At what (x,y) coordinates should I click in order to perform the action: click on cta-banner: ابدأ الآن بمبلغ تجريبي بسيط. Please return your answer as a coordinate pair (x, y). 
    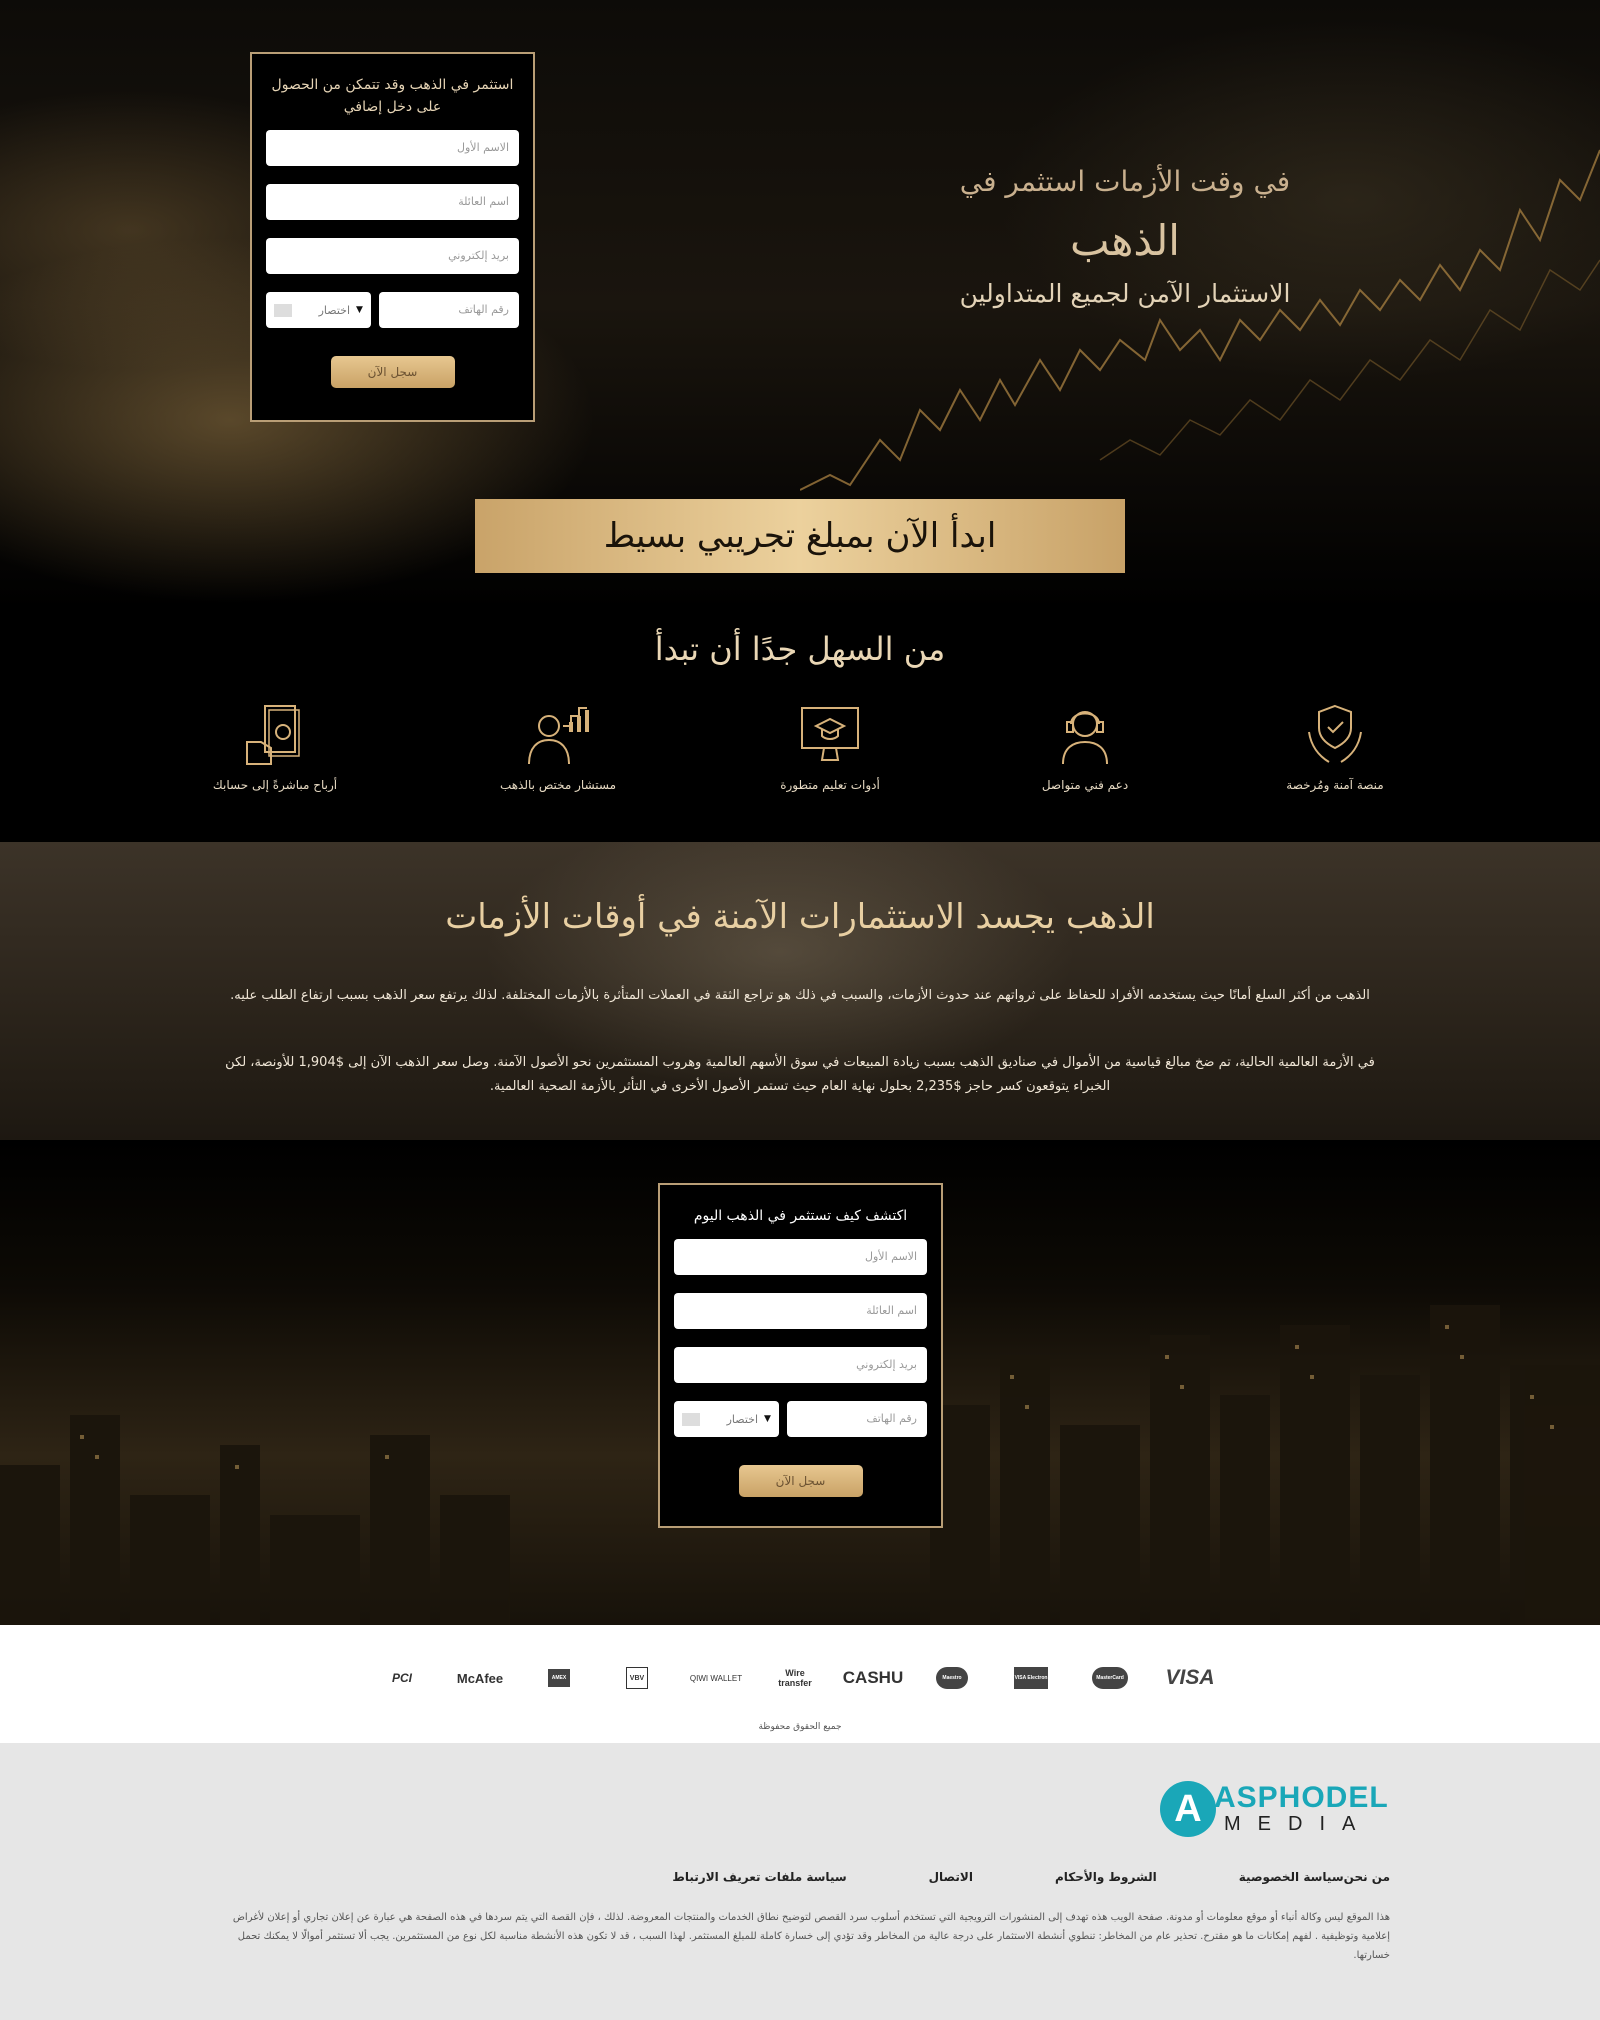
    Looking at the image, I should click on (800, 536).